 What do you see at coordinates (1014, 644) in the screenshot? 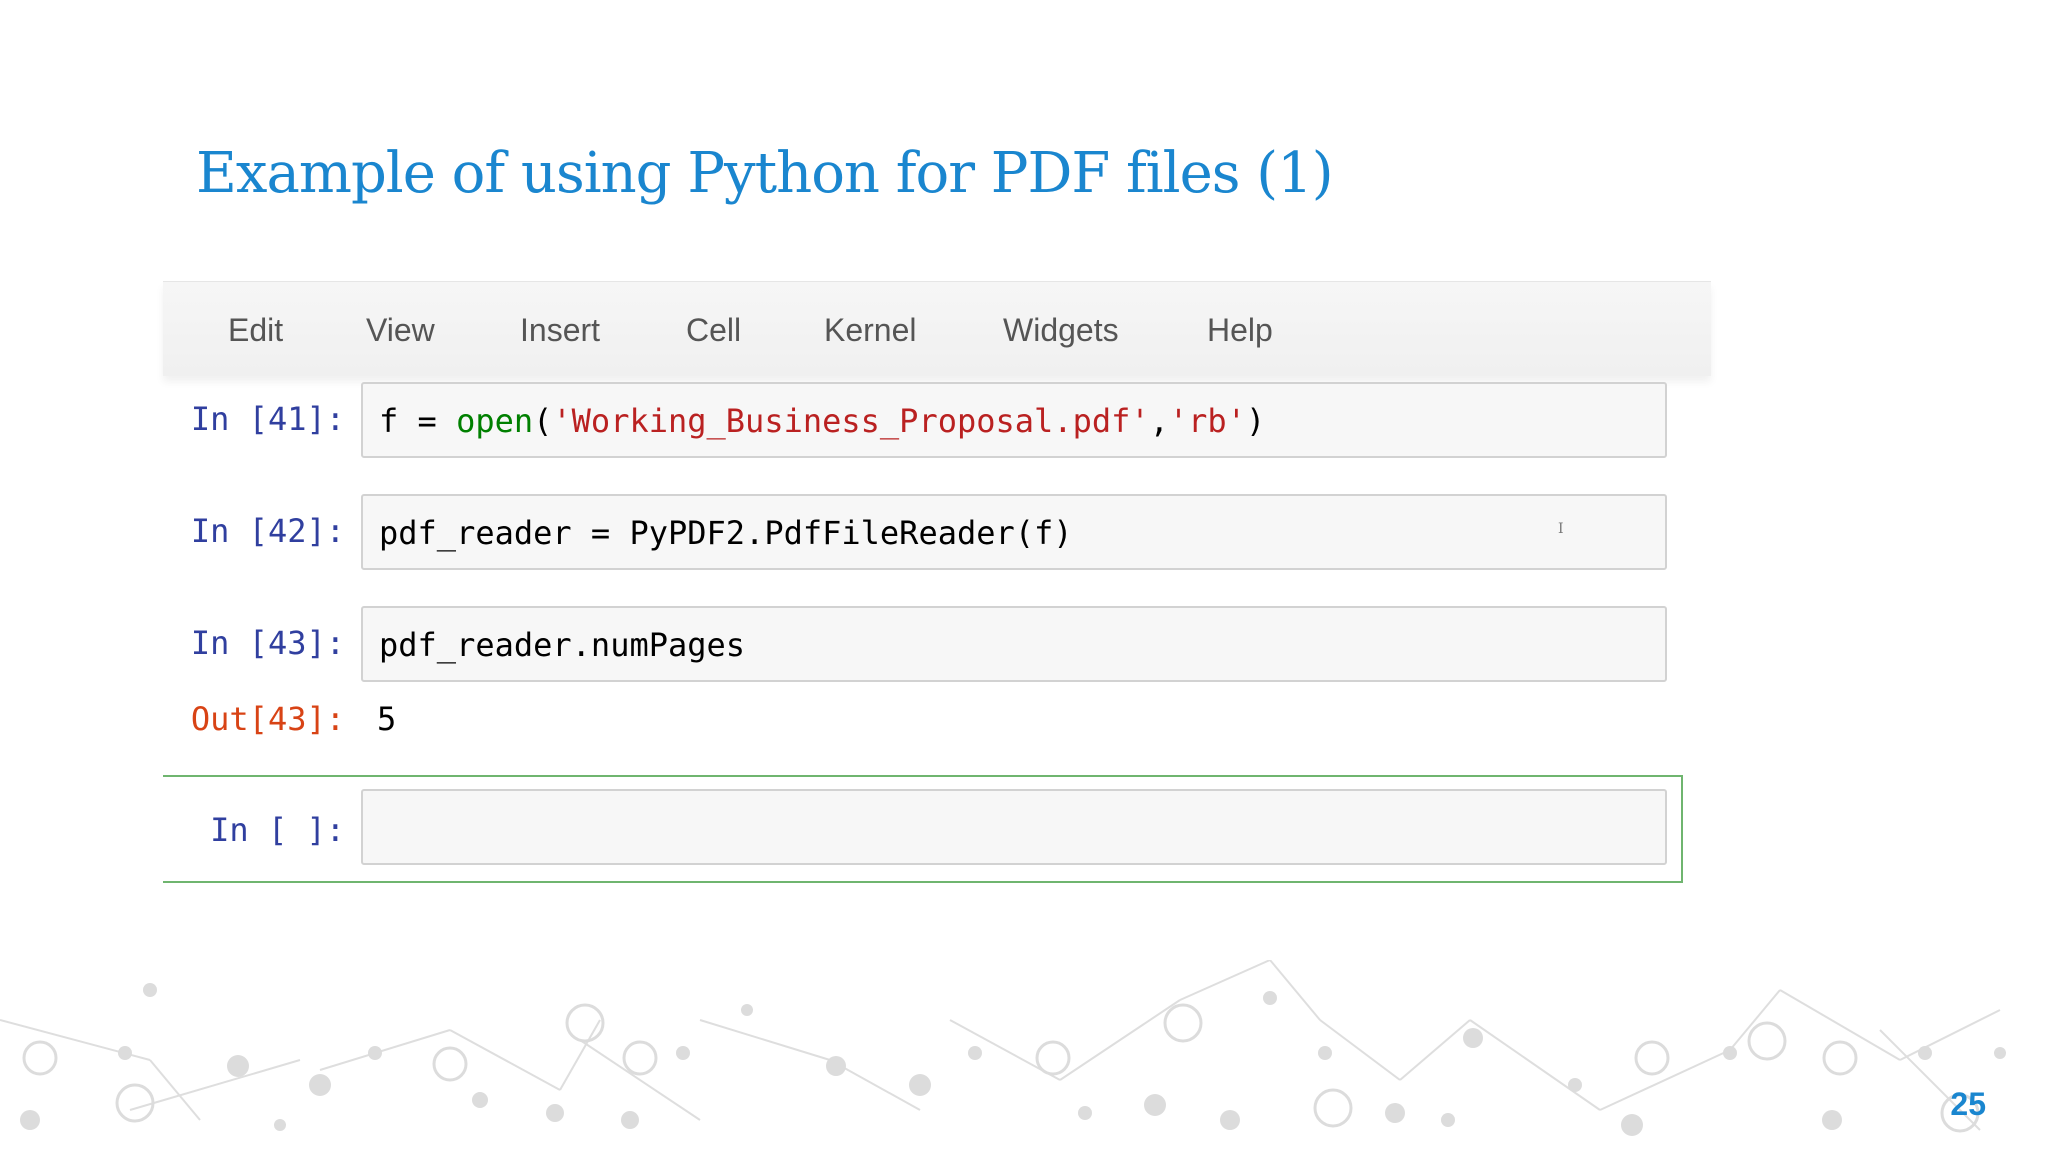
I see `code-input-43: pdf_reader.numPages` at bounding box center [1014, 644].